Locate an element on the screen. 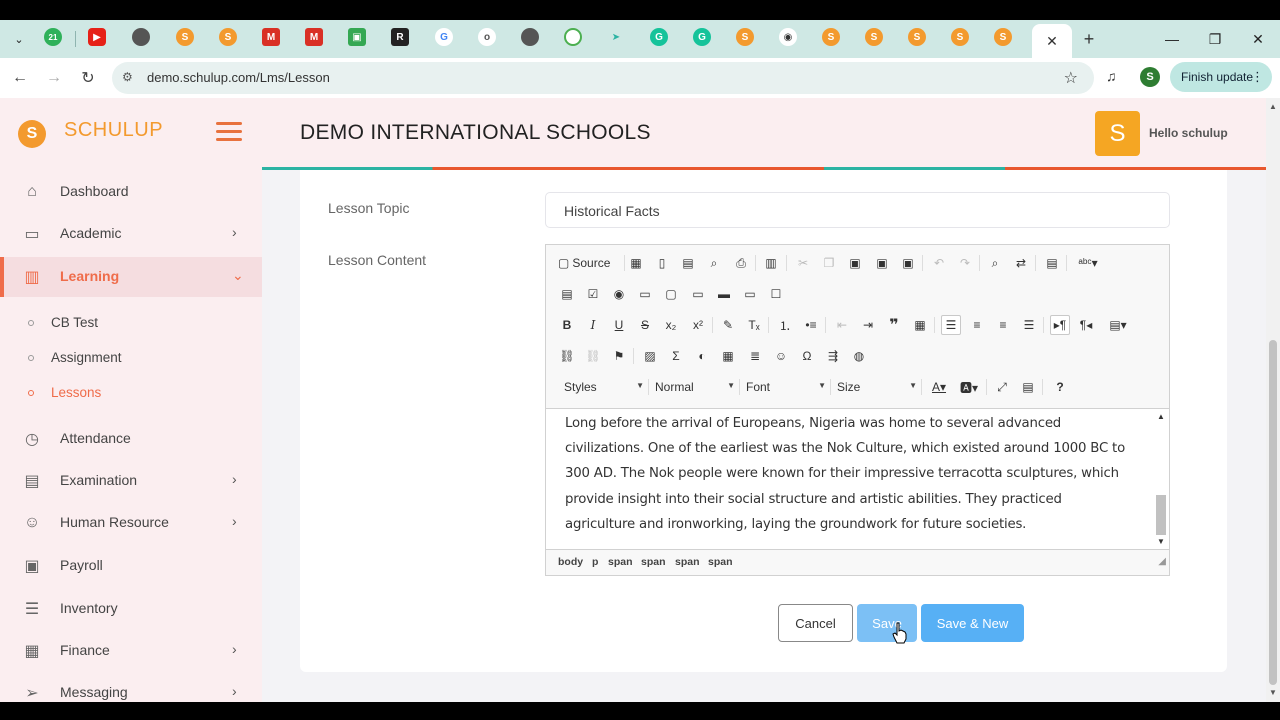  sidebar-item-human-resource: ☺ Human Resource › is located at coordinates (131, 523).